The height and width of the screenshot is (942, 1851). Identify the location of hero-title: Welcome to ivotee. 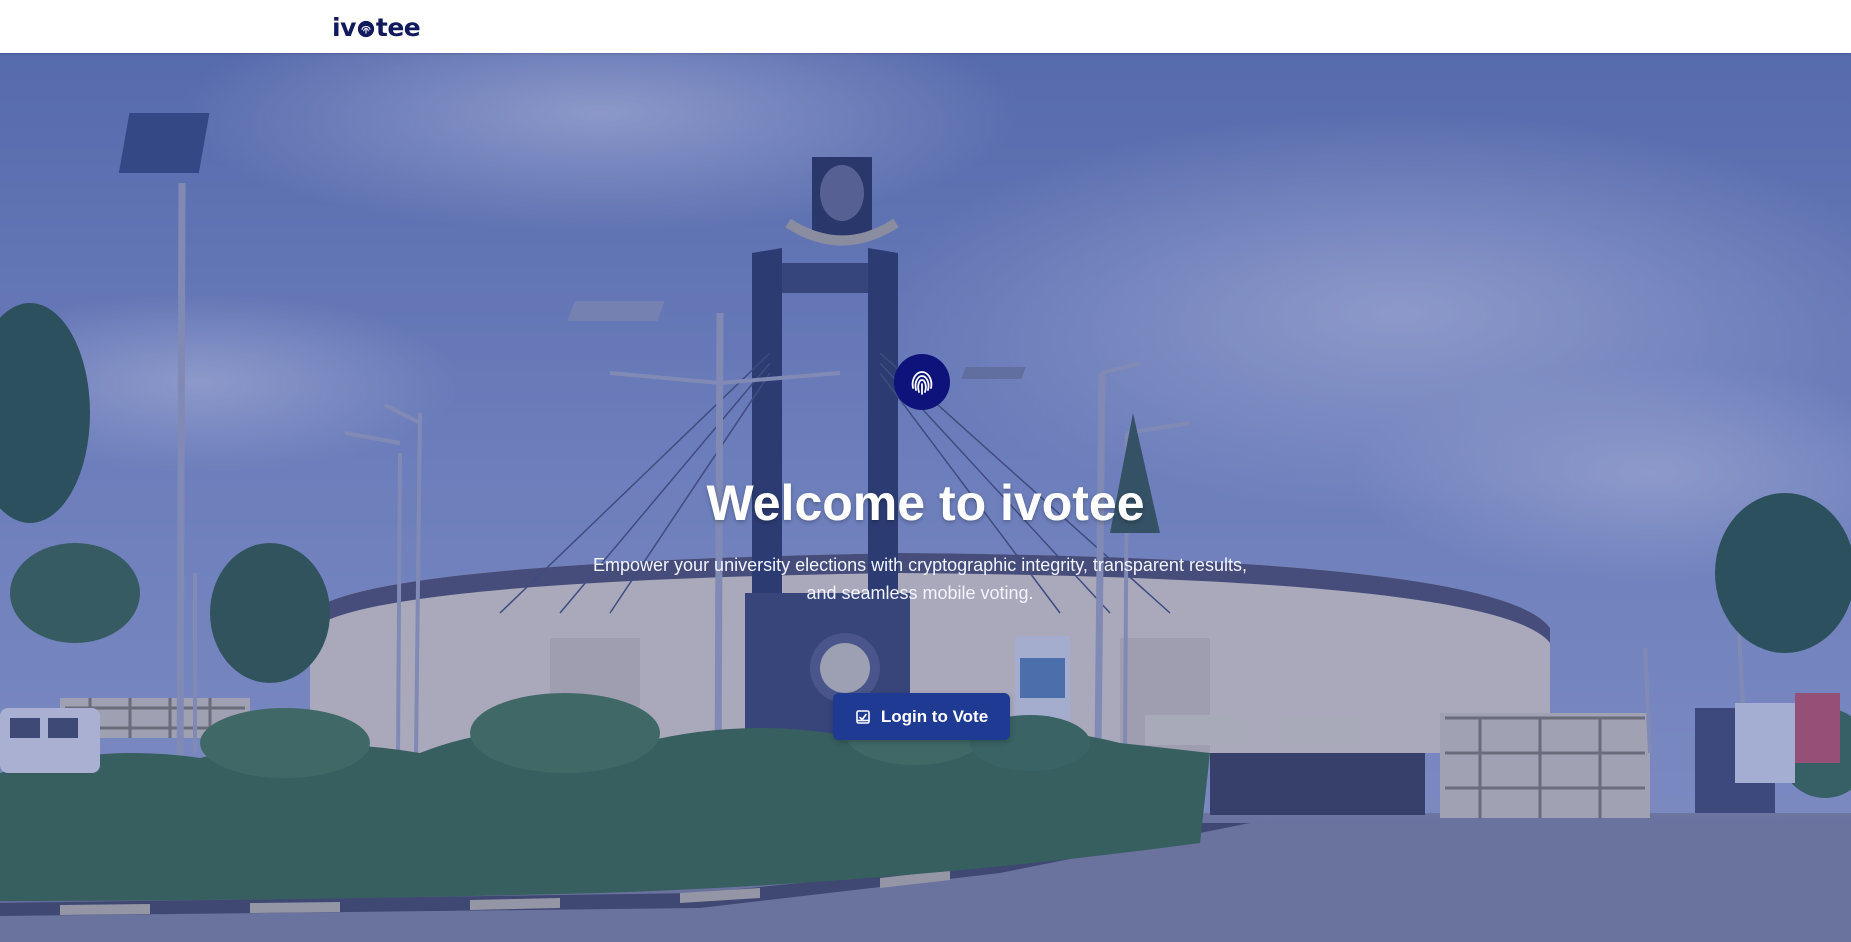
(925, 503).